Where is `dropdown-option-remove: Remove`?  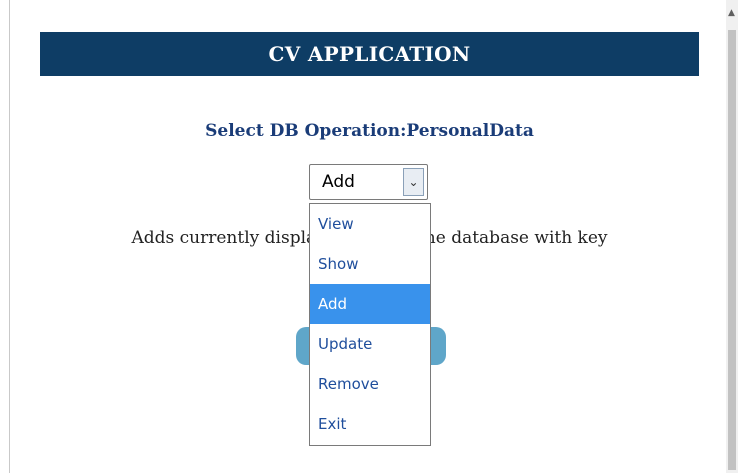
dropdown-option-remove: Remove is located at coordinates (370, 384).